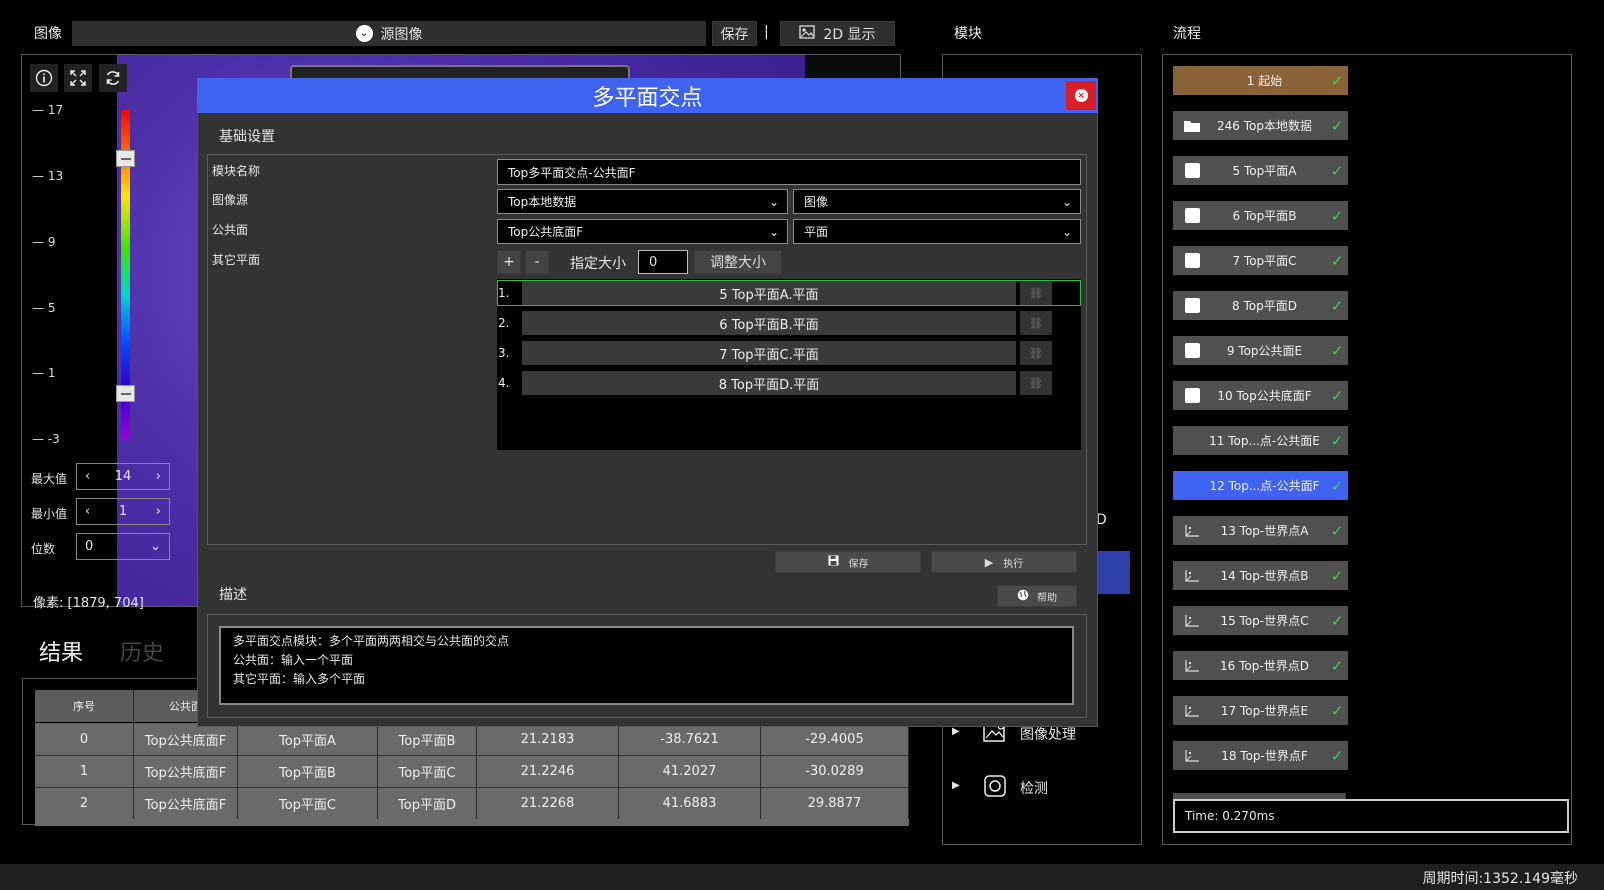 The width and height of the screenshot is (1604, 890). What do you see at coordinates (113, 78) in the screenshot?
I see `refresh-icon` at bounding box center [113, 78].